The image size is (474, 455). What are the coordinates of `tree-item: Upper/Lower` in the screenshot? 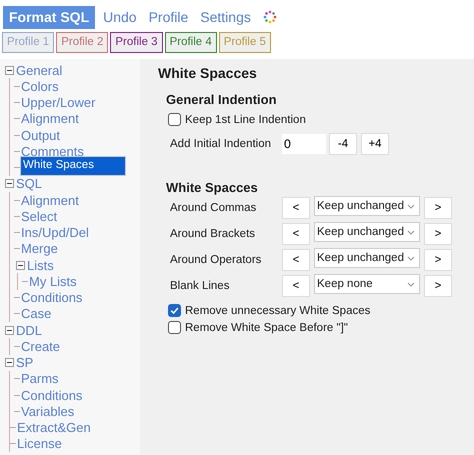 It's located at (58, 102).